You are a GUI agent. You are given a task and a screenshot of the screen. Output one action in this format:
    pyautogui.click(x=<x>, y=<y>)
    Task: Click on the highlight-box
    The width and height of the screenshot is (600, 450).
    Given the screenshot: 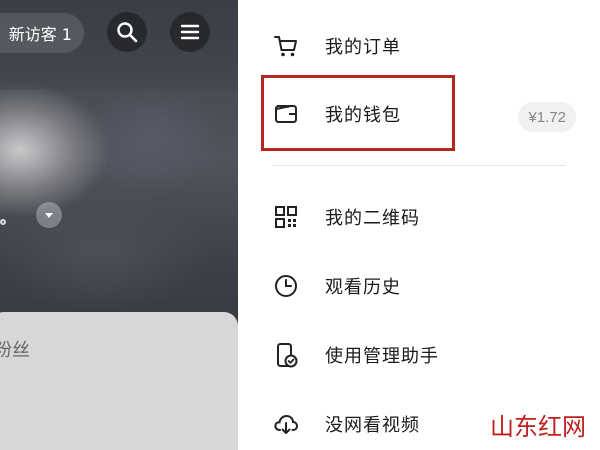 What is the action you would take?
    pyautogui.click(x=358, y=113)
    